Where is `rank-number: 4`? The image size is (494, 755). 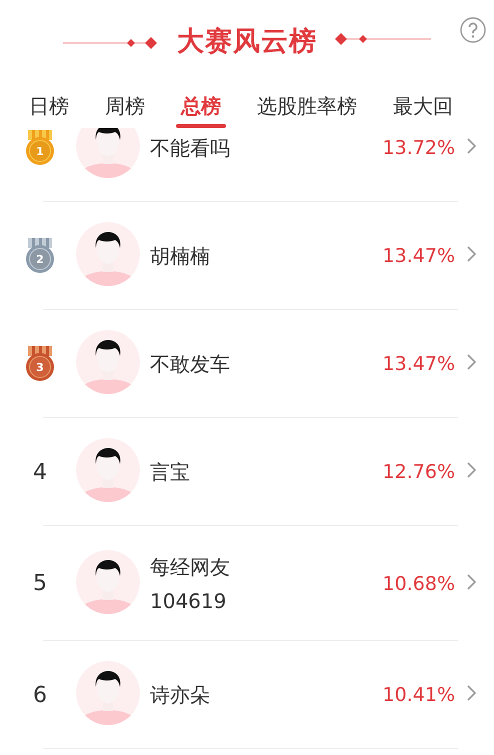
rank-number: 4 is located at coordinates (40, 472).